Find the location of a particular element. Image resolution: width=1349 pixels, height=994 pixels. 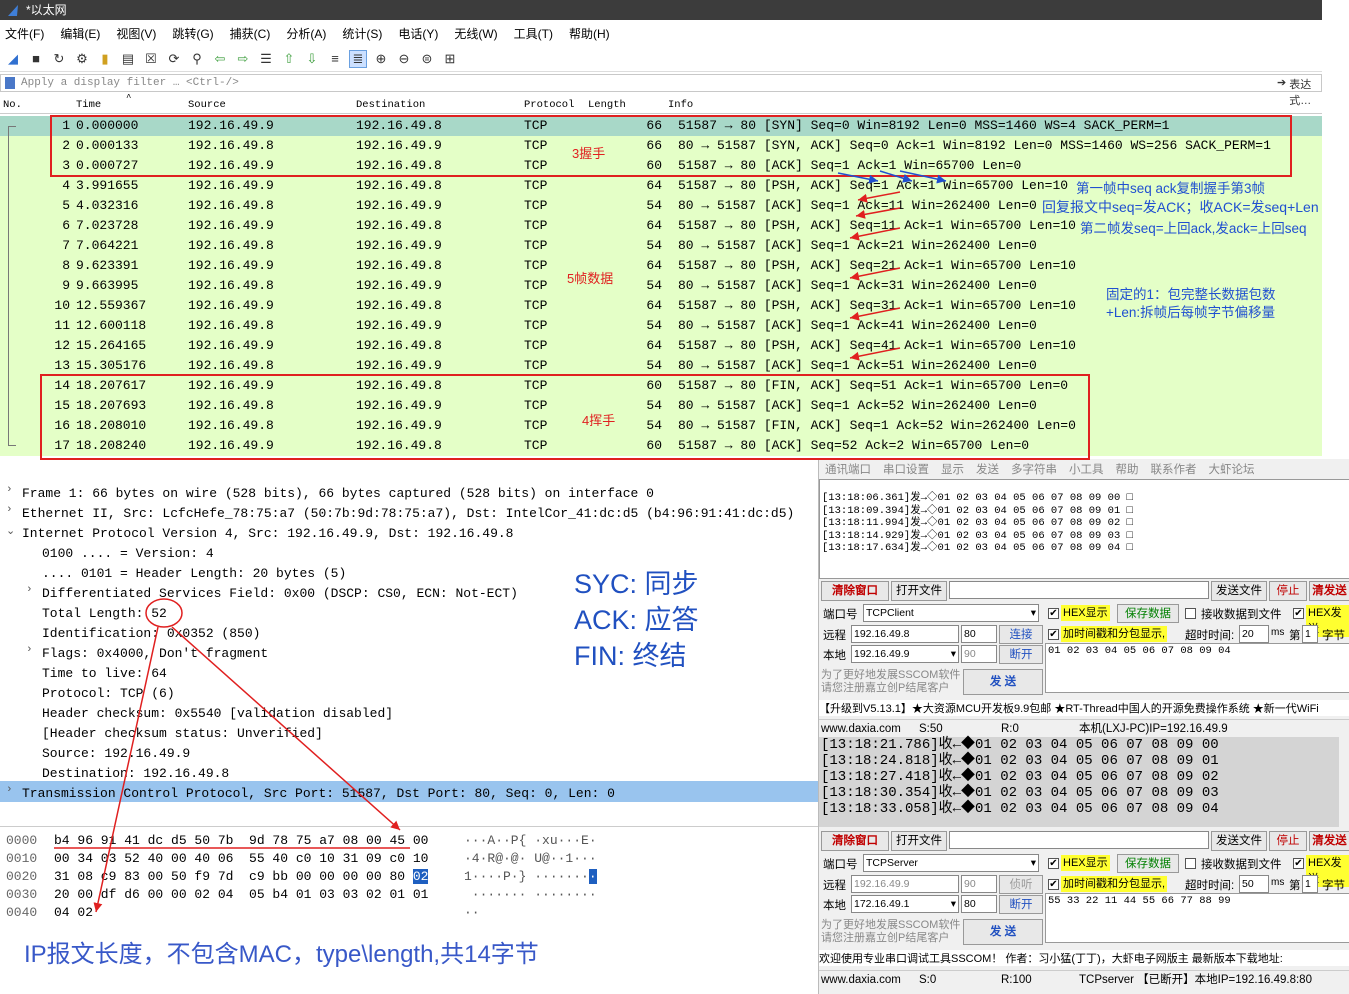

menu-telephony: 电话(Y) is located at coordinates (418, 33).